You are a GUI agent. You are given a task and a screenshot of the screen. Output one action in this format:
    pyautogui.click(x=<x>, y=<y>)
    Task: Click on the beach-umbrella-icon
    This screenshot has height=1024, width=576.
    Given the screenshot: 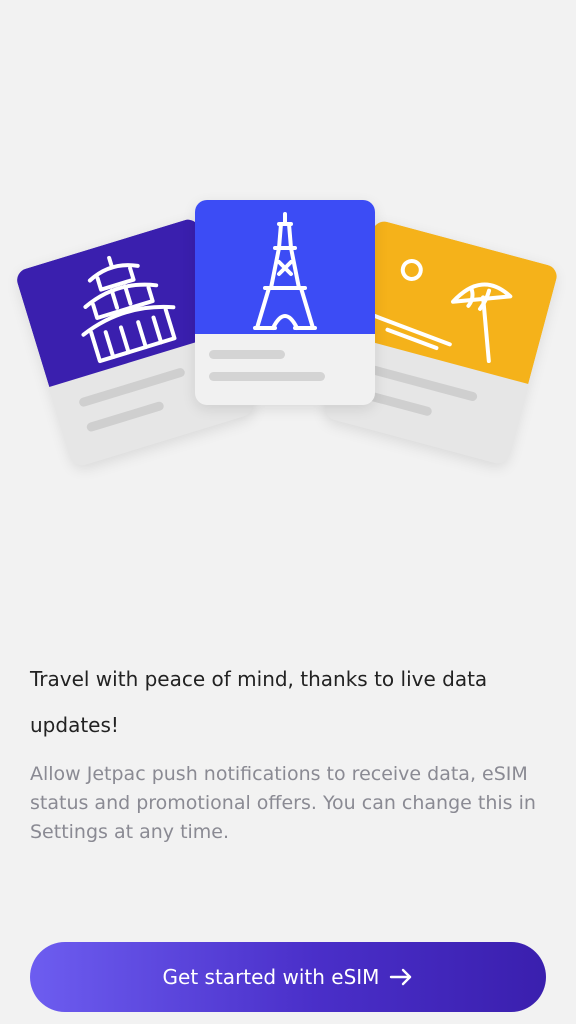 What is the action you would take?
    pyautogui.click(x=442, y=311)
    